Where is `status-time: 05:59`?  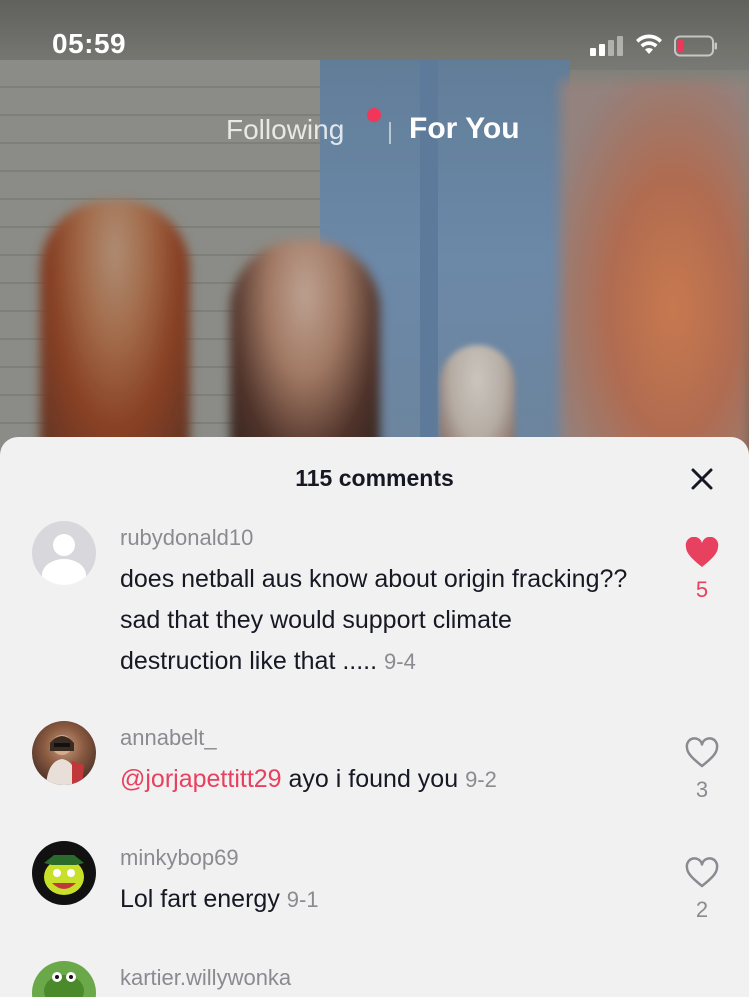
status-time: 05:59 is located at coordinates (89, 43).